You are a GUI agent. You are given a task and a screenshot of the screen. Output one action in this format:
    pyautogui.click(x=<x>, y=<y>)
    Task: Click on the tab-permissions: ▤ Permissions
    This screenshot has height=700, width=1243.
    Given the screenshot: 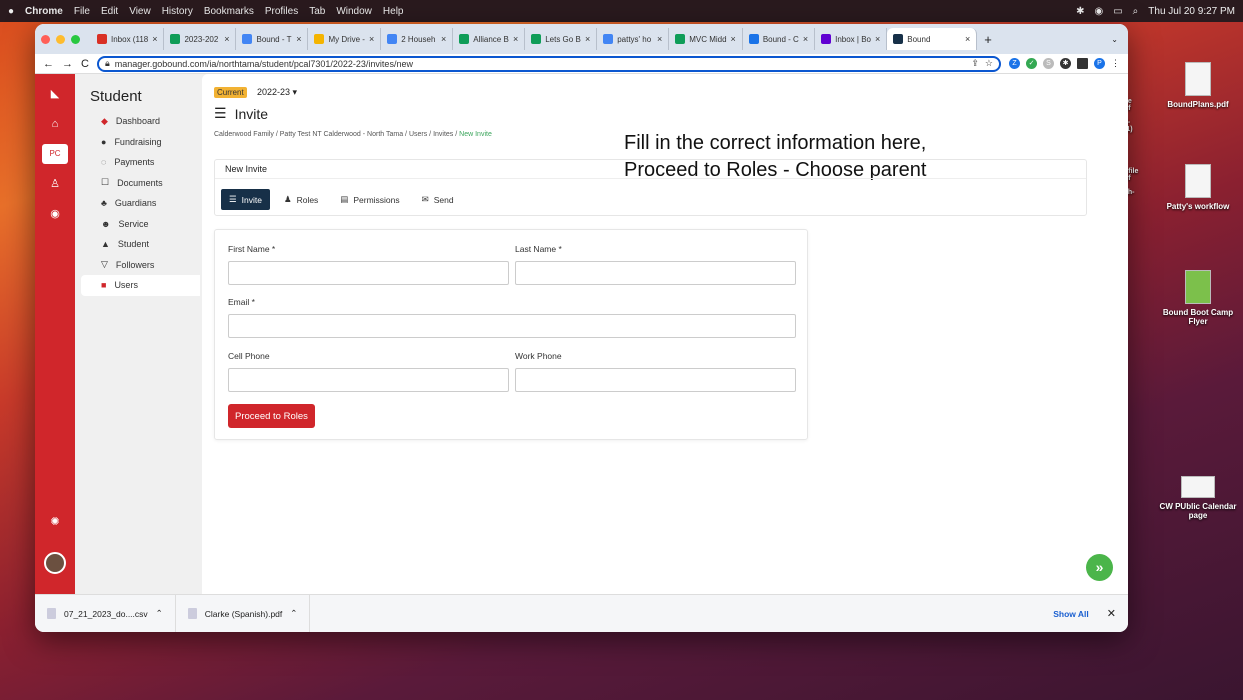 What is the action you would take?
    pyautogui.click(x=369, y=199)
    